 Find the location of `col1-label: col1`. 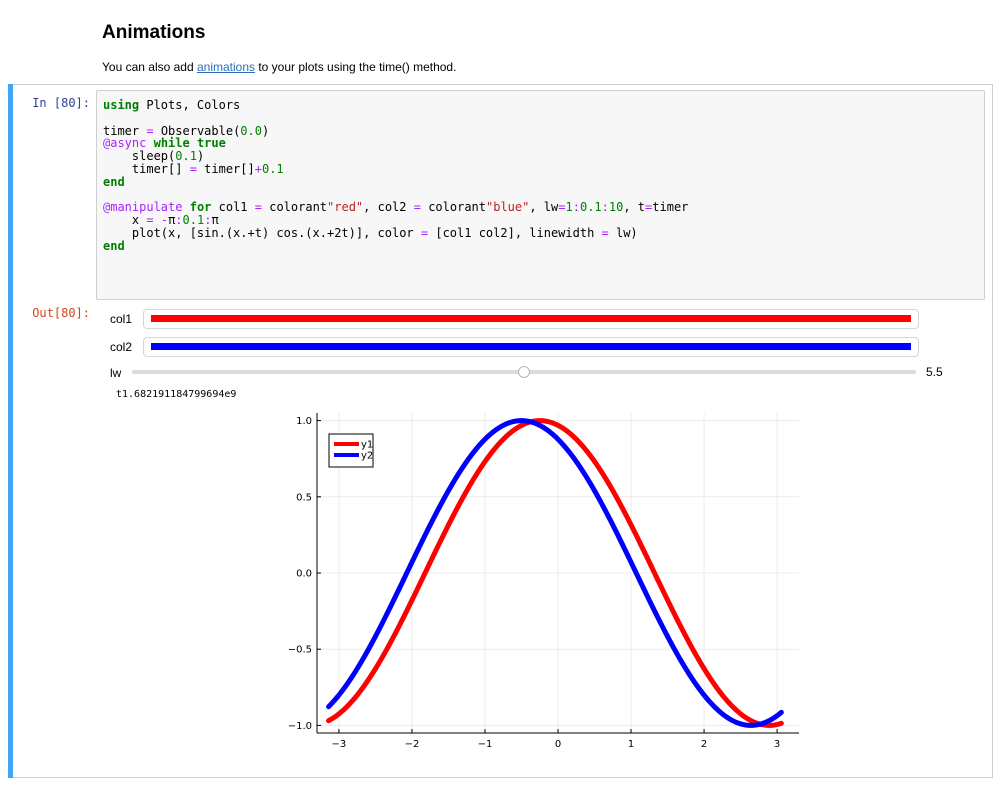

col1-label: col1 is located at coordinates (121, 319).